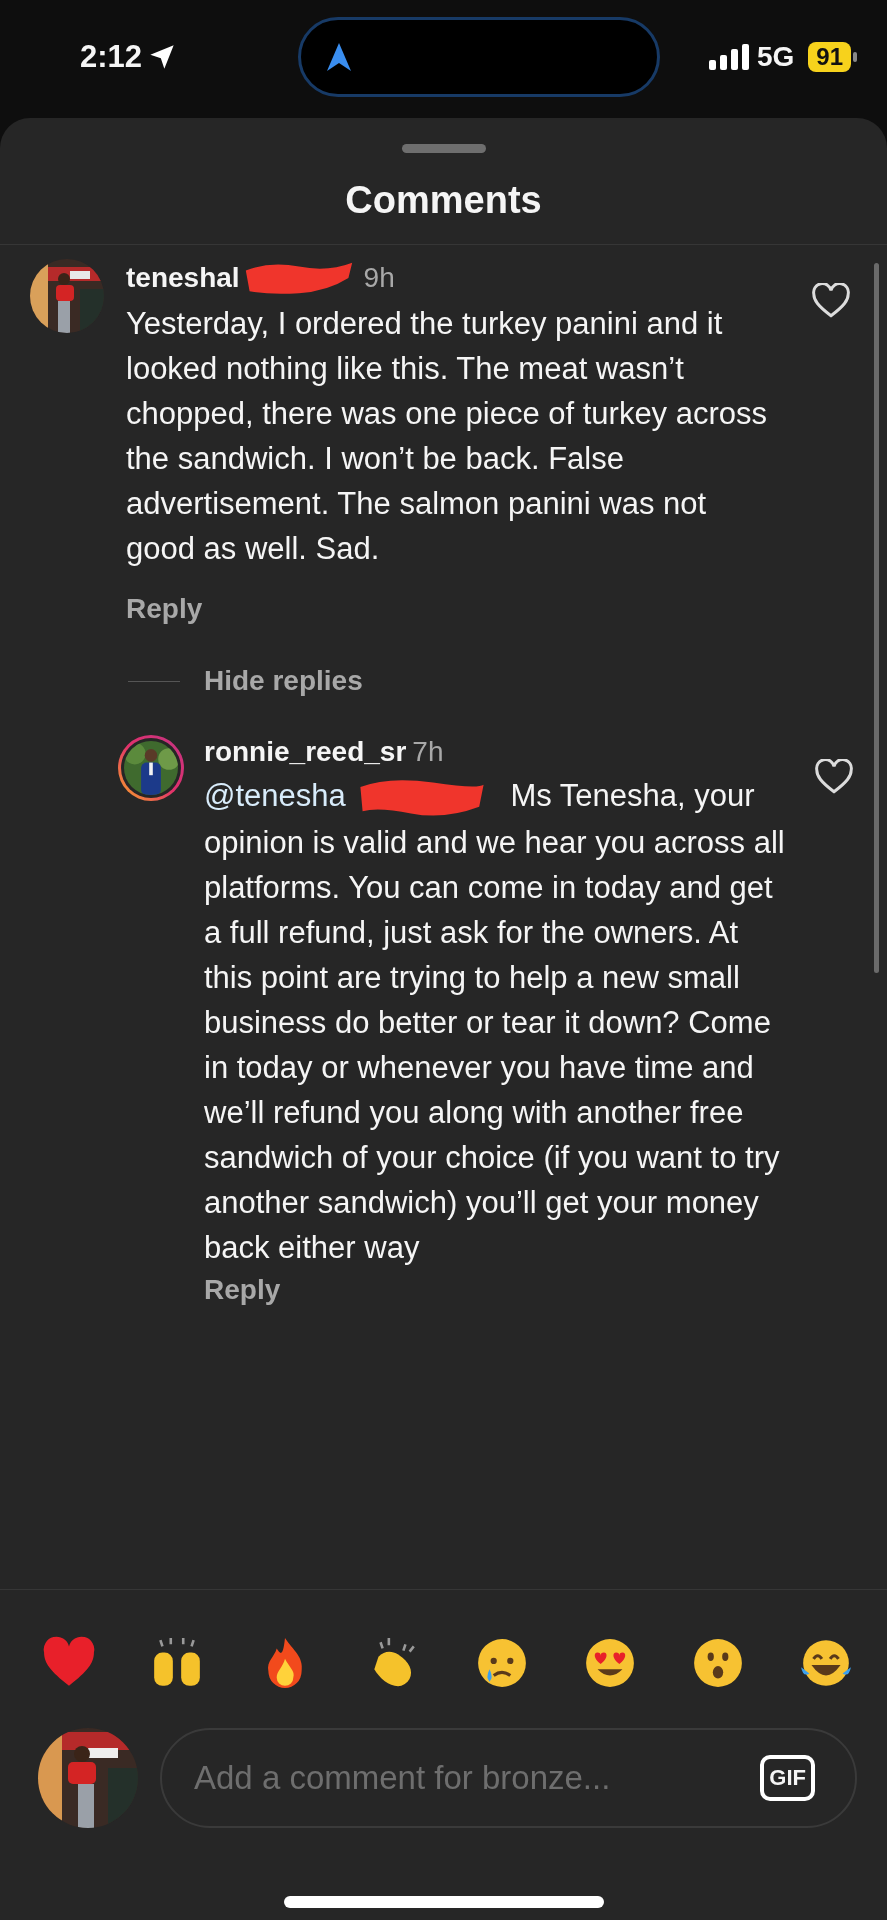 The width and height of the screenshot is (887, 1920). I want to click on comment-time: 9h, so click(379, 278).